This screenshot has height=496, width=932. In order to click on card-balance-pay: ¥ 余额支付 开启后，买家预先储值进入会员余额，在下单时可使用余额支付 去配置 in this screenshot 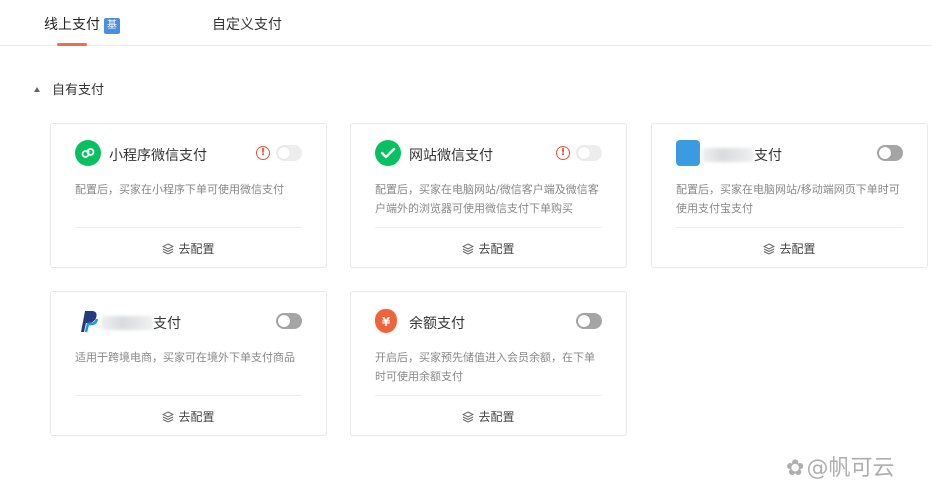, I will do `click(488, 363)`.